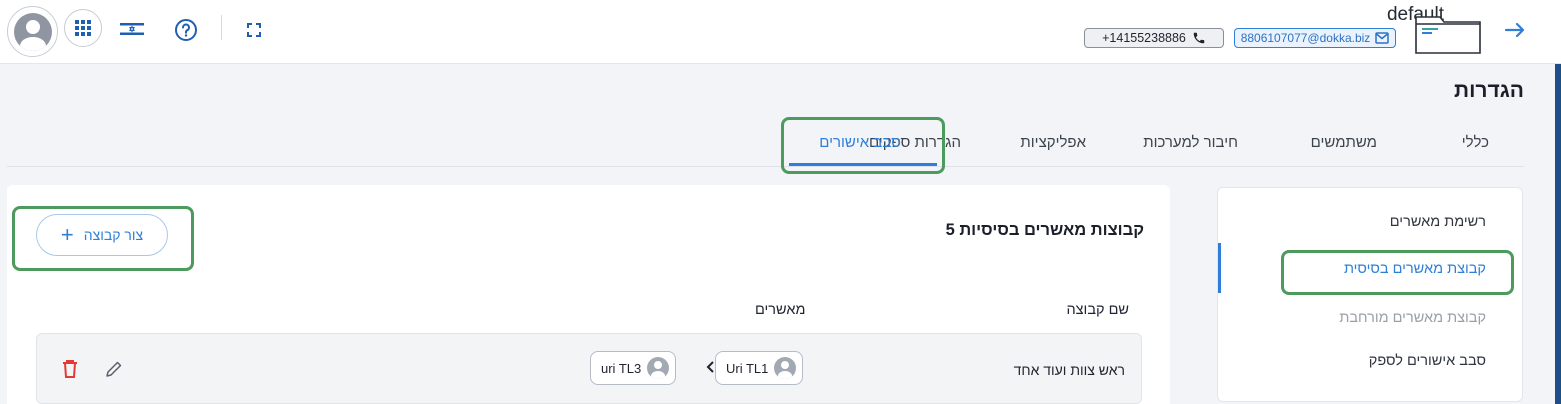 The height and width of the screenshot is (404, 1561). I want to click on table-row: ראש צוות ועוד אחד Uri TL1 uri TL3, so click(589, 368).